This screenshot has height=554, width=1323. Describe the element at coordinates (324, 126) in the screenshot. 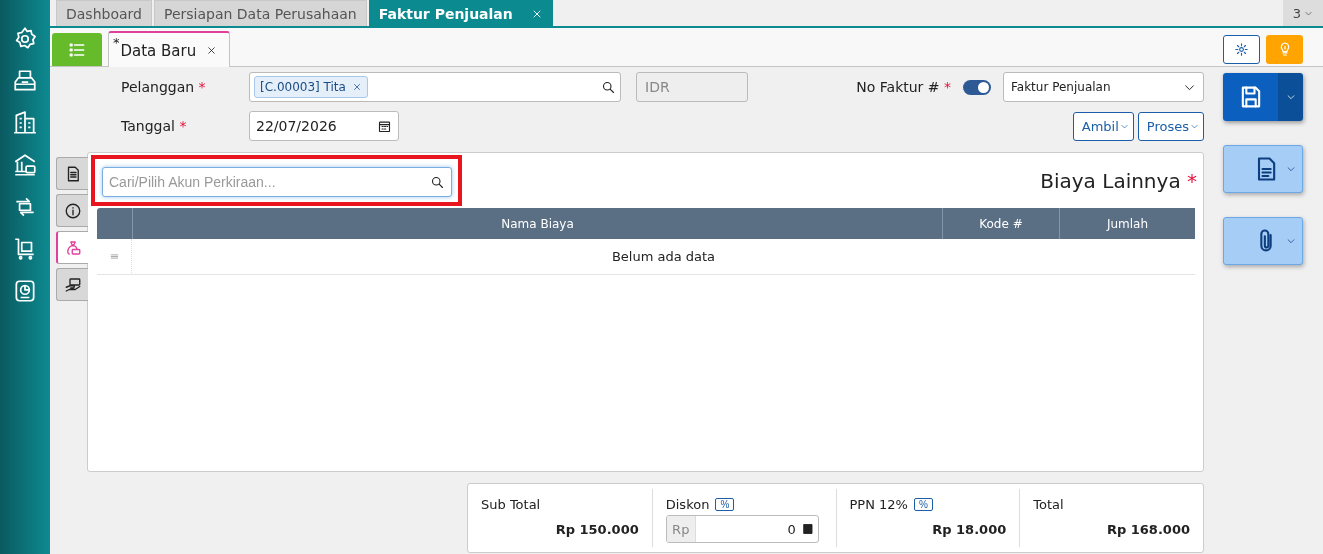

I see `date-field: 22/07/2026` at that location.